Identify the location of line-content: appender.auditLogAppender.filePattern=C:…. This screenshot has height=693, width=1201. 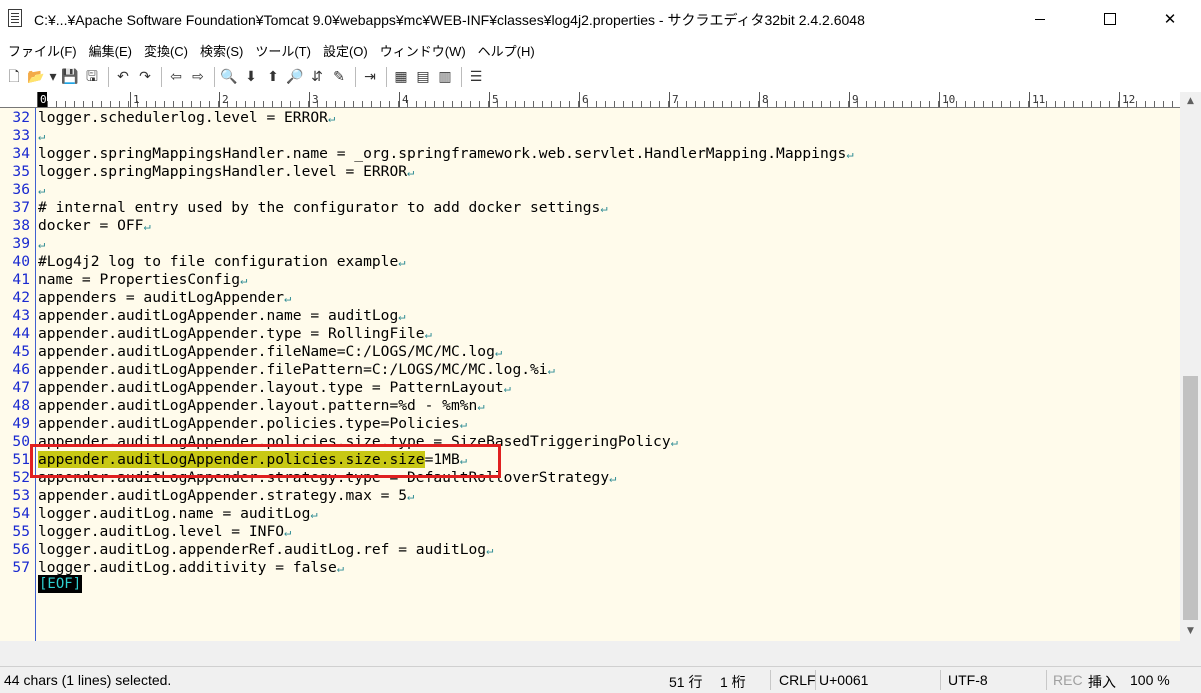
(293, 369).